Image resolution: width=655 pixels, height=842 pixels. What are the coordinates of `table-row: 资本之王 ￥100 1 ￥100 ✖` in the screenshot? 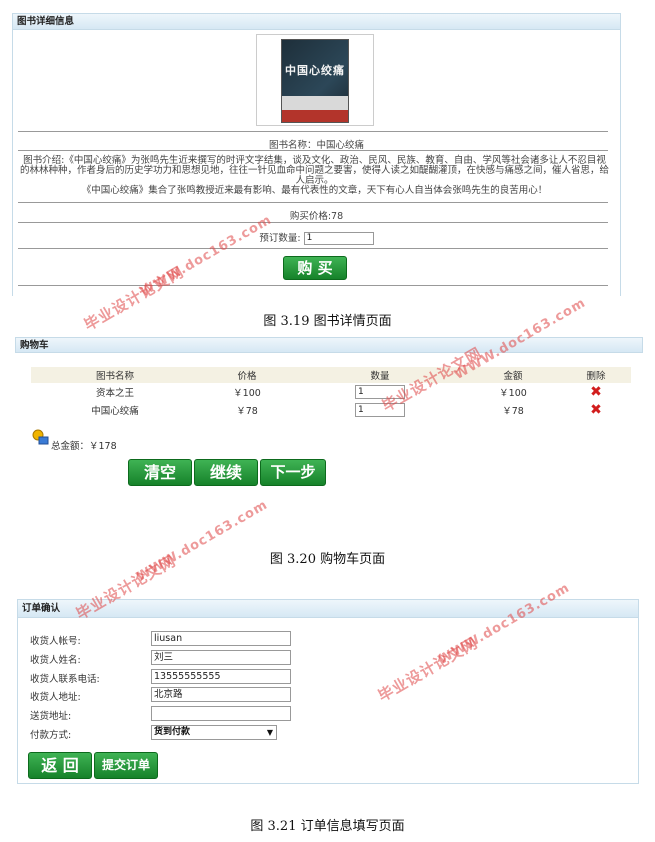 It's located at (331, 392).